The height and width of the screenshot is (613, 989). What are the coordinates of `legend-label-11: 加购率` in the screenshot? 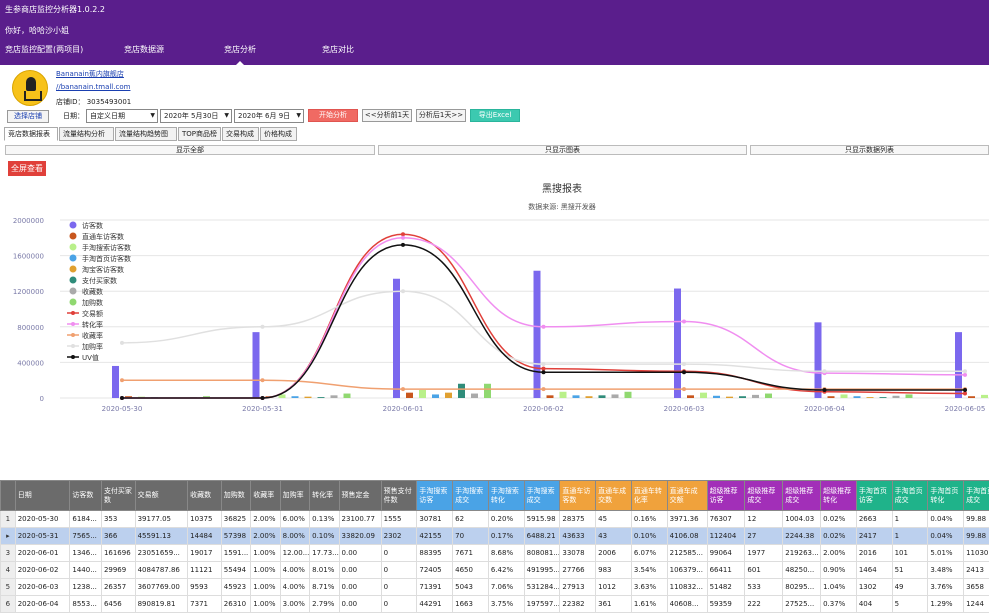 It's located at (92, 346).